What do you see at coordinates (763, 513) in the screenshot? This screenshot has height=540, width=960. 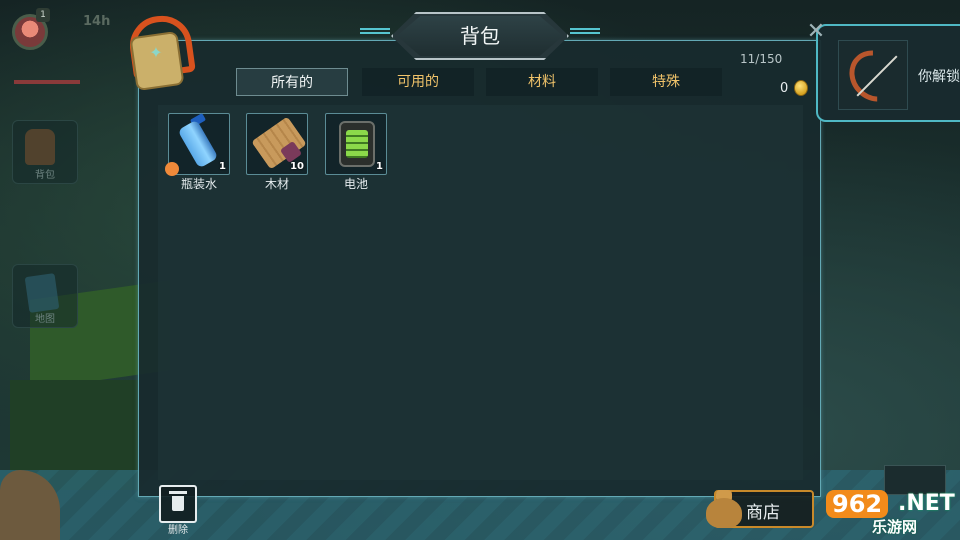 I see `shop-label: 商店` at bounding box center [763, 513].